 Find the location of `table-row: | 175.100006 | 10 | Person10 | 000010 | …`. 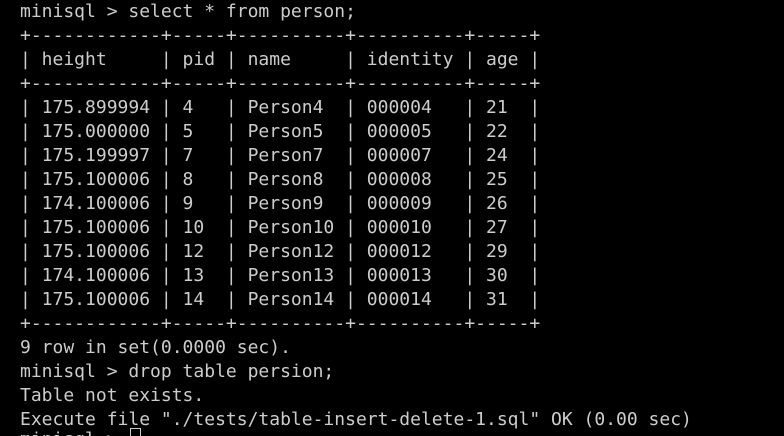

table-row: | 175.100006 | 10 | Person10 | 000010 | … is located at coordinates (280, 227).